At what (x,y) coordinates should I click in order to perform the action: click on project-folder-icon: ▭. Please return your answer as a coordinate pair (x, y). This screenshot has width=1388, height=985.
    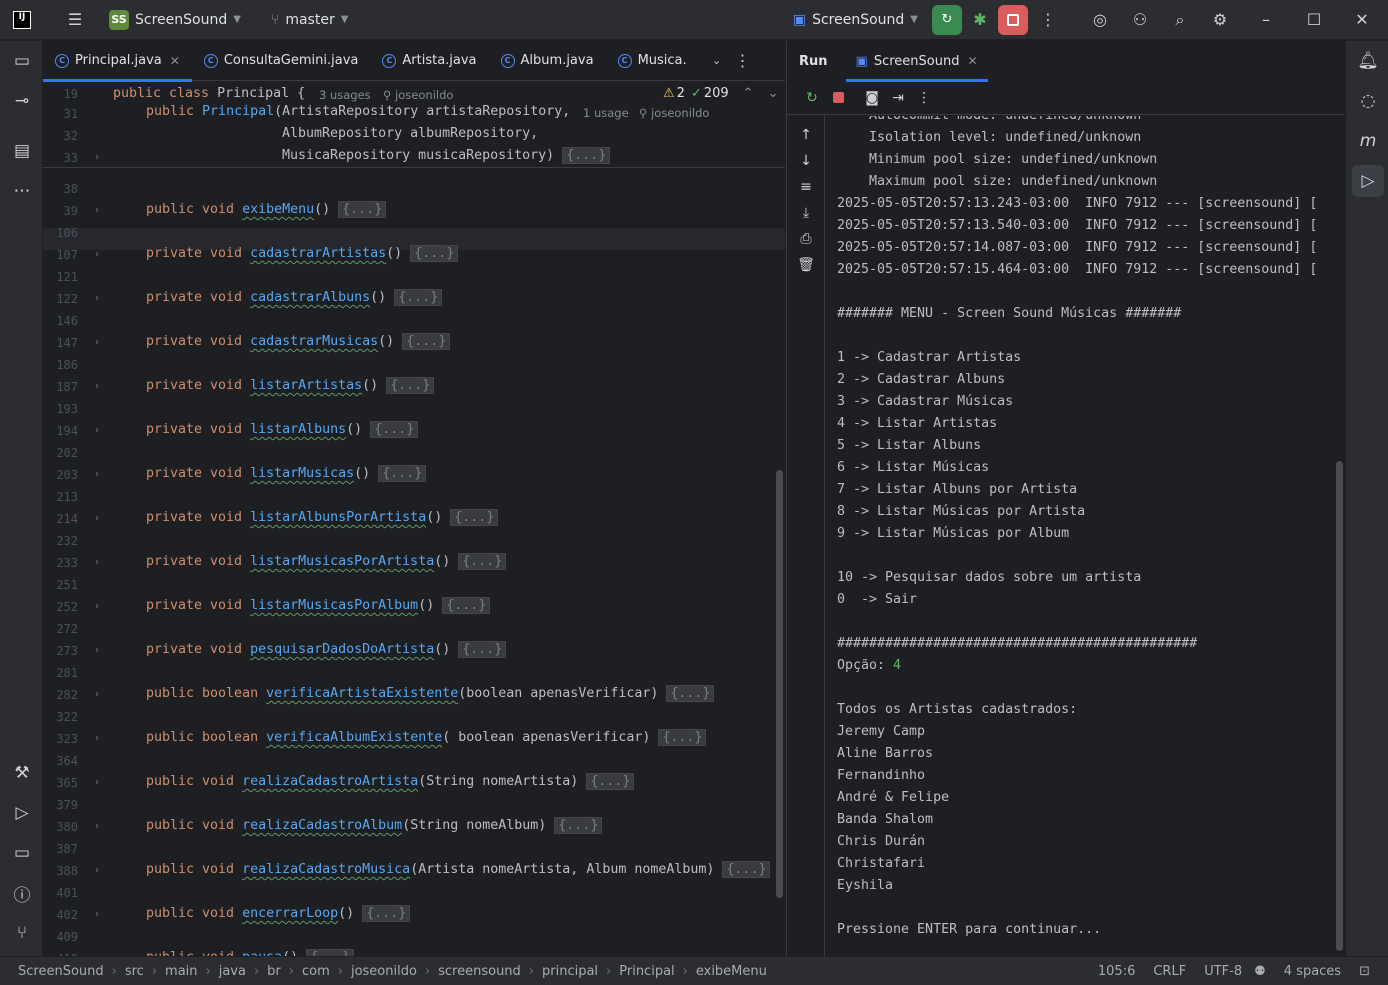
    Looking at the image, I should click on (22, 61).